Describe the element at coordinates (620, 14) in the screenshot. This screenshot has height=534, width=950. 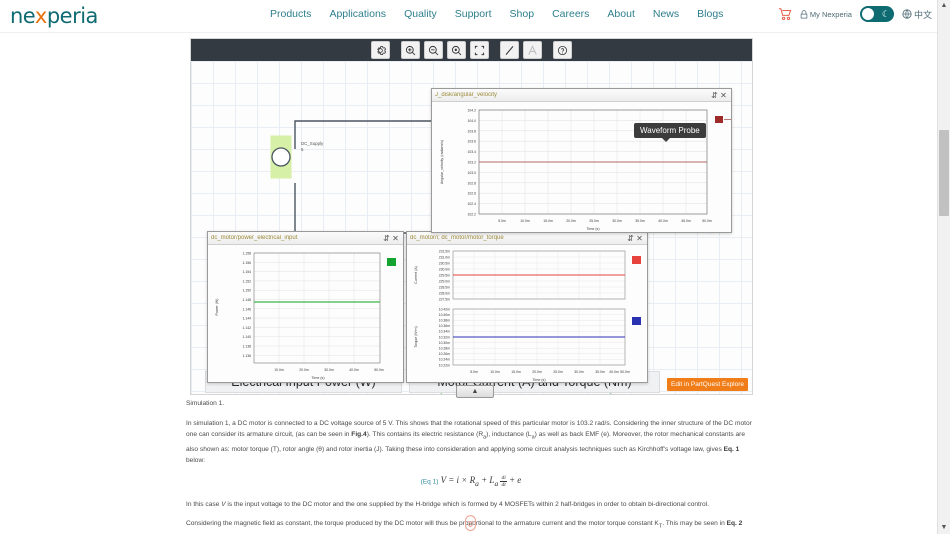
I see `nav-item-about: About` at that location.